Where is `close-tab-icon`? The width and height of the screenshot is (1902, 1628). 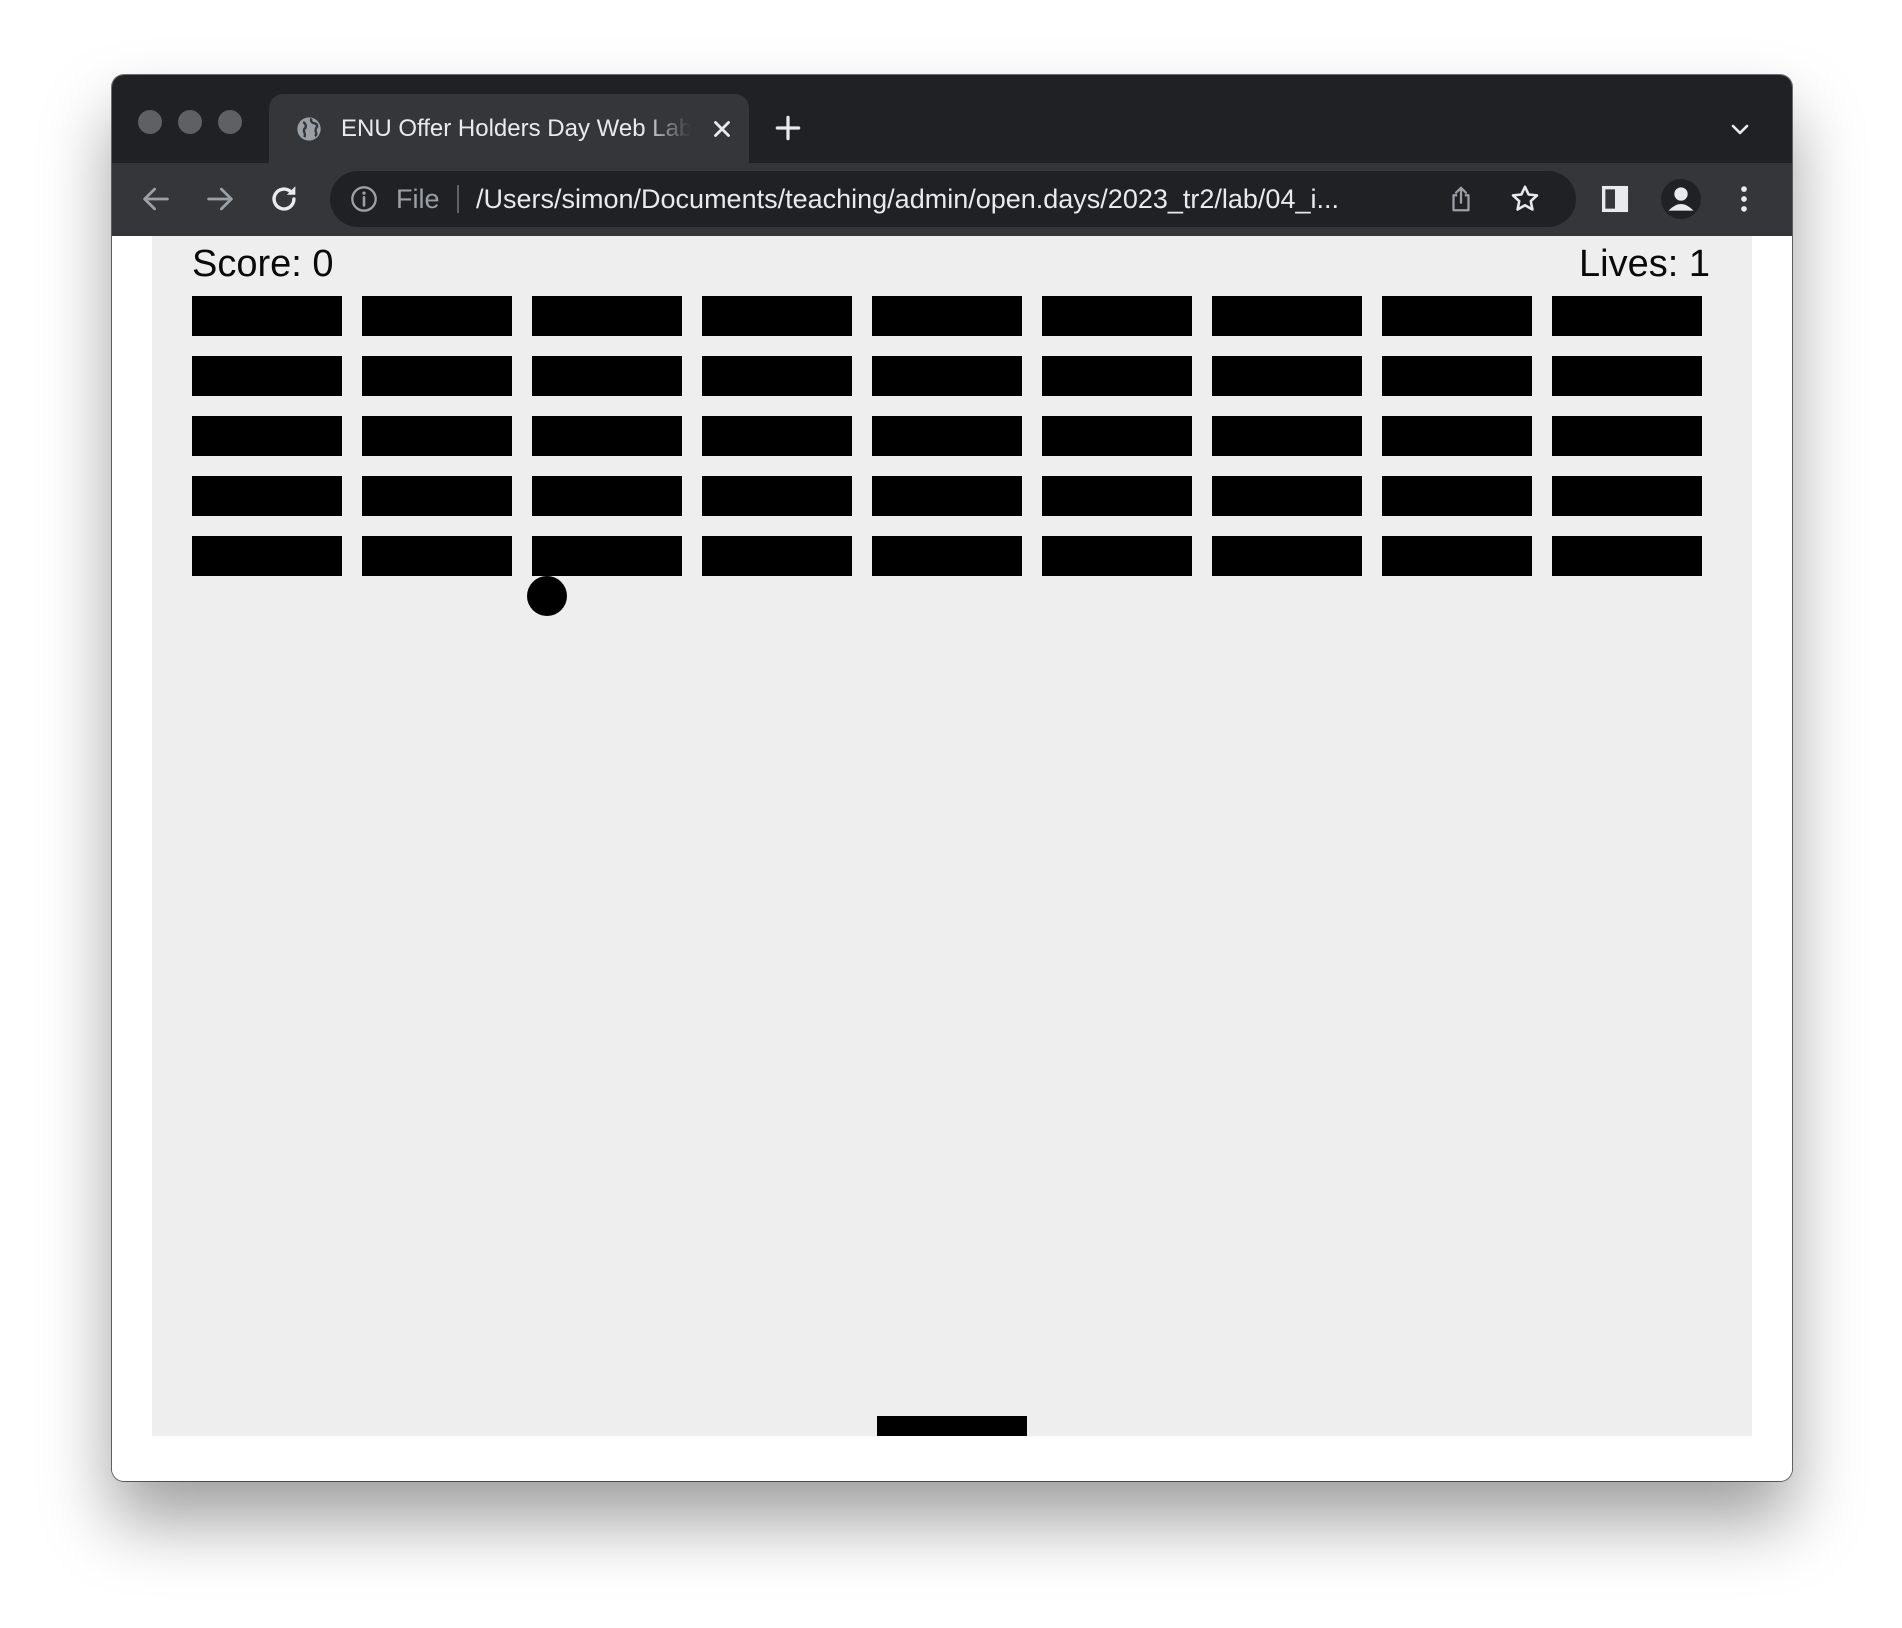
close-tab-icon is located at coordinates (722, 129).